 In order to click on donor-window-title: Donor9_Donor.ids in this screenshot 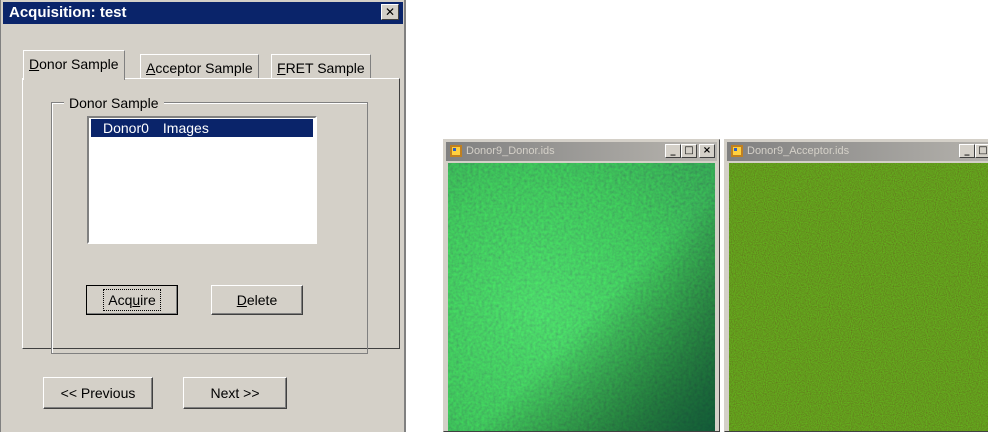, I will do `click(510, 151)`.